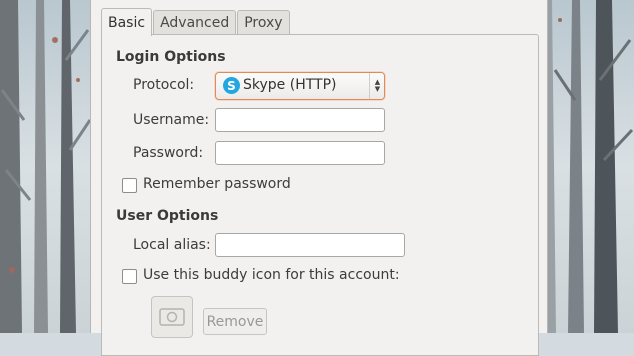  Describe the element at coordinates (129, 185) in the screenshot. I see `remember-password-checkbox` at that location.